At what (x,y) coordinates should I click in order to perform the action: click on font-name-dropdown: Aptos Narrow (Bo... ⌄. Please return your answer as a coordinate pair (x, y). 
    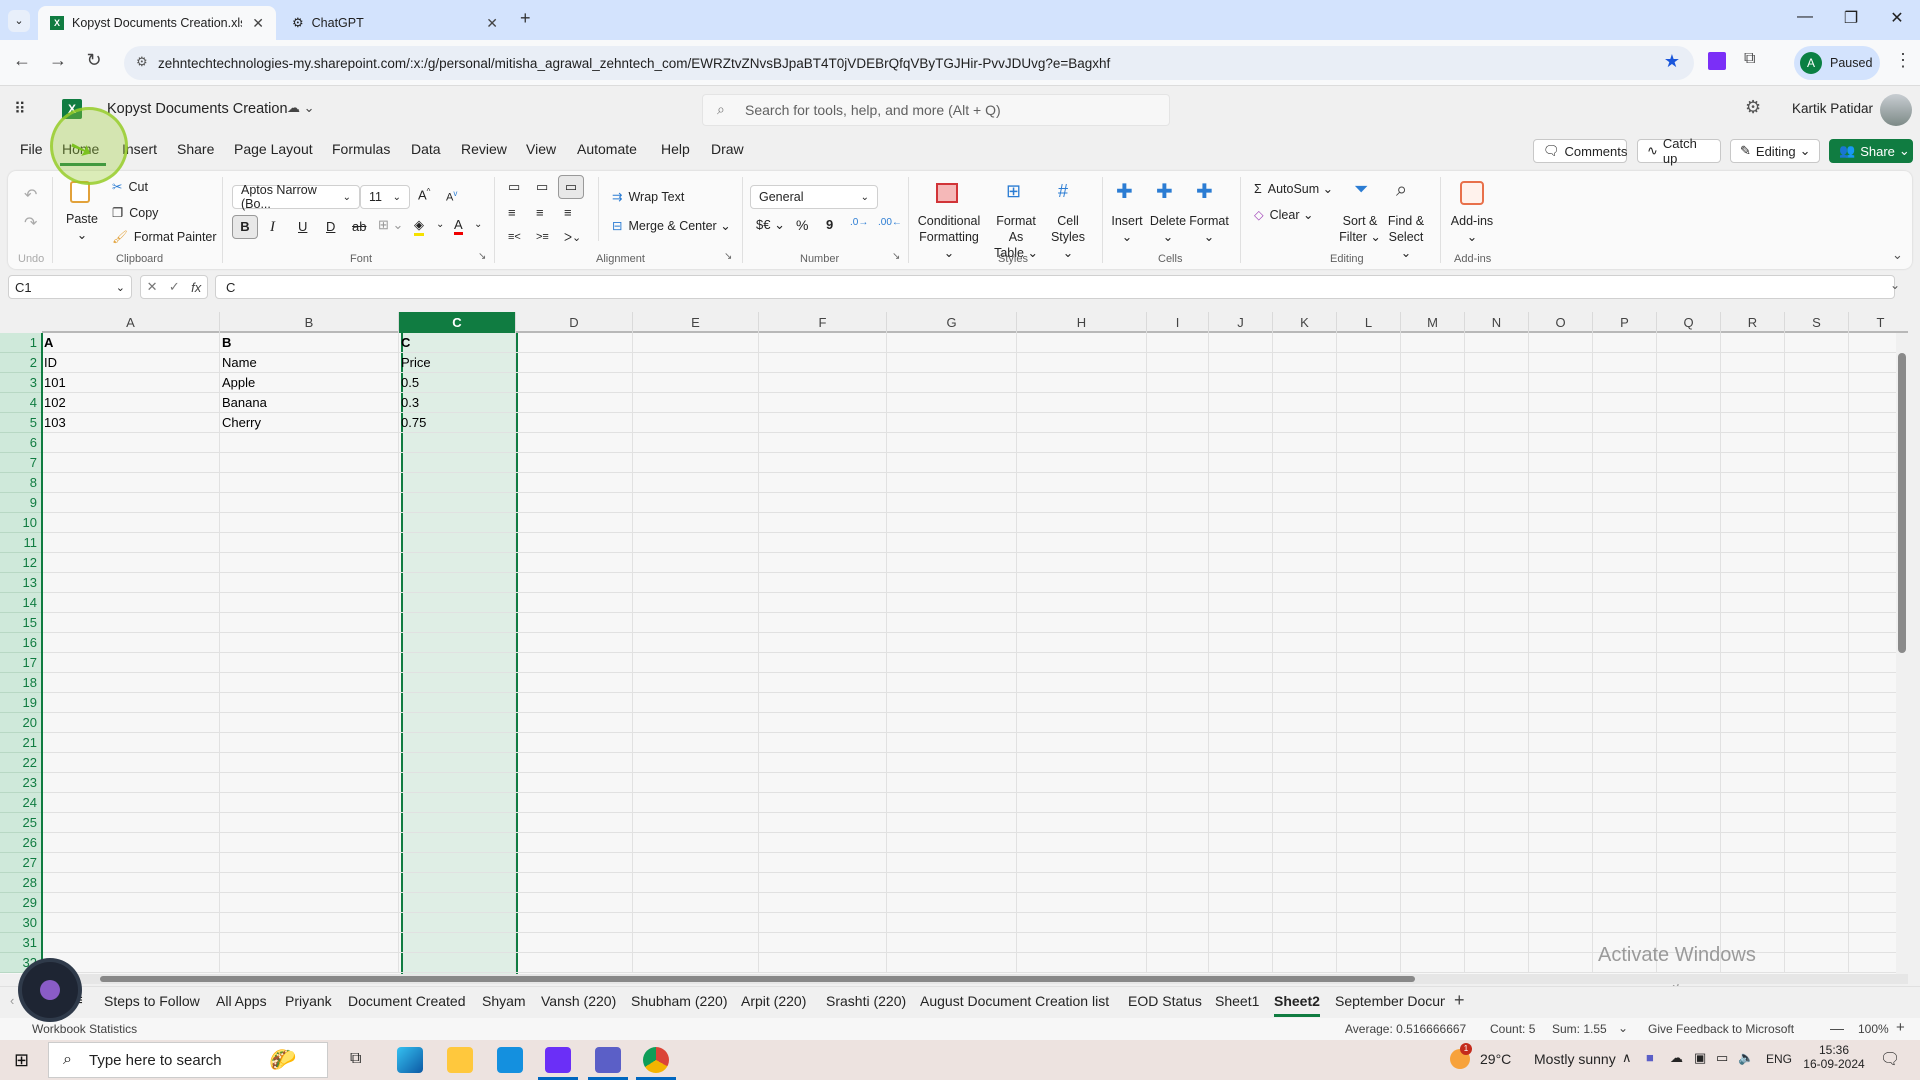
    Looking at the image, I should click on (296, 197).